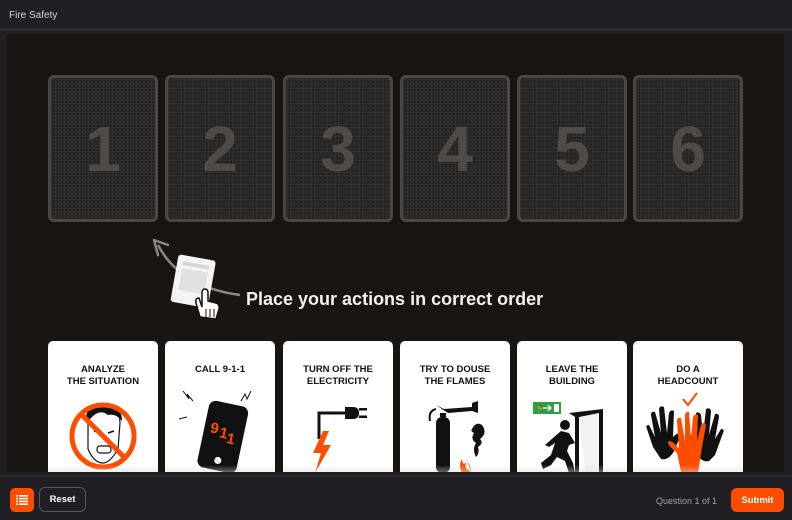  I want to click on plug-lightning-icon, so click(340, 439).